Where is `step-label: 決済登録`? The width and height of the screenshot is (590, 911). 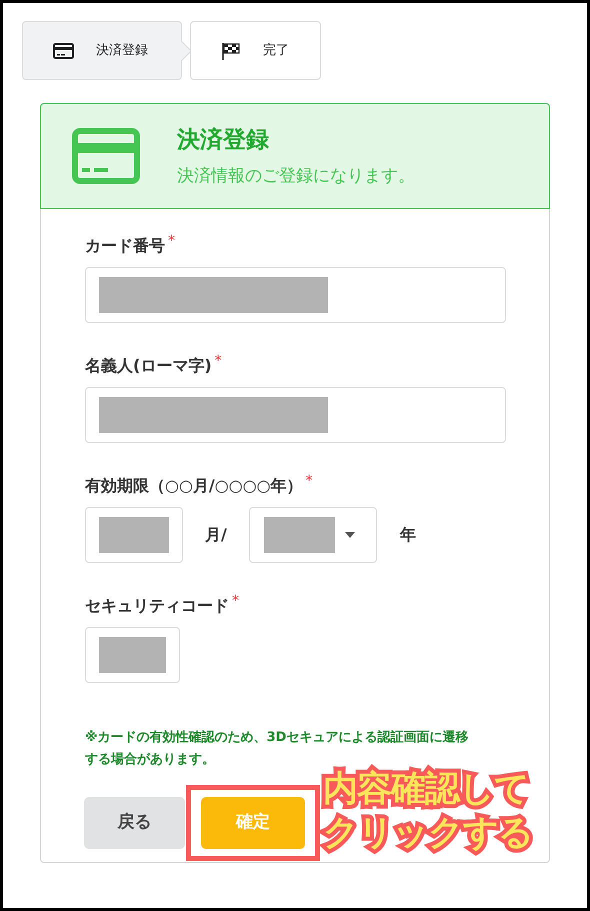
step-label: 決済登録 is located at coordinates (122, 51).